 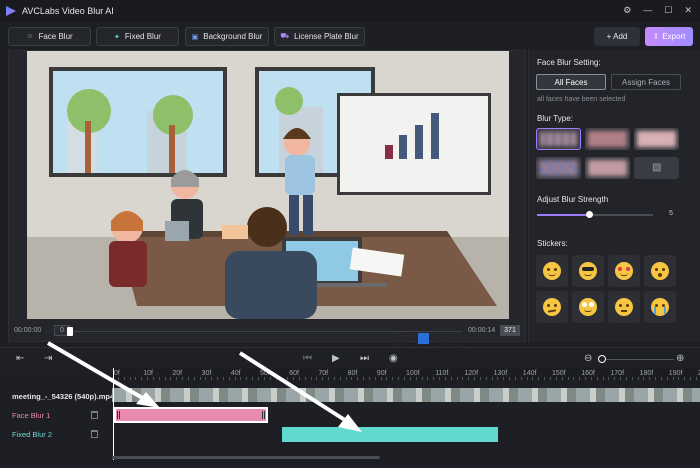 I want to click on annotation-arrows, so click(x=204, y=386).